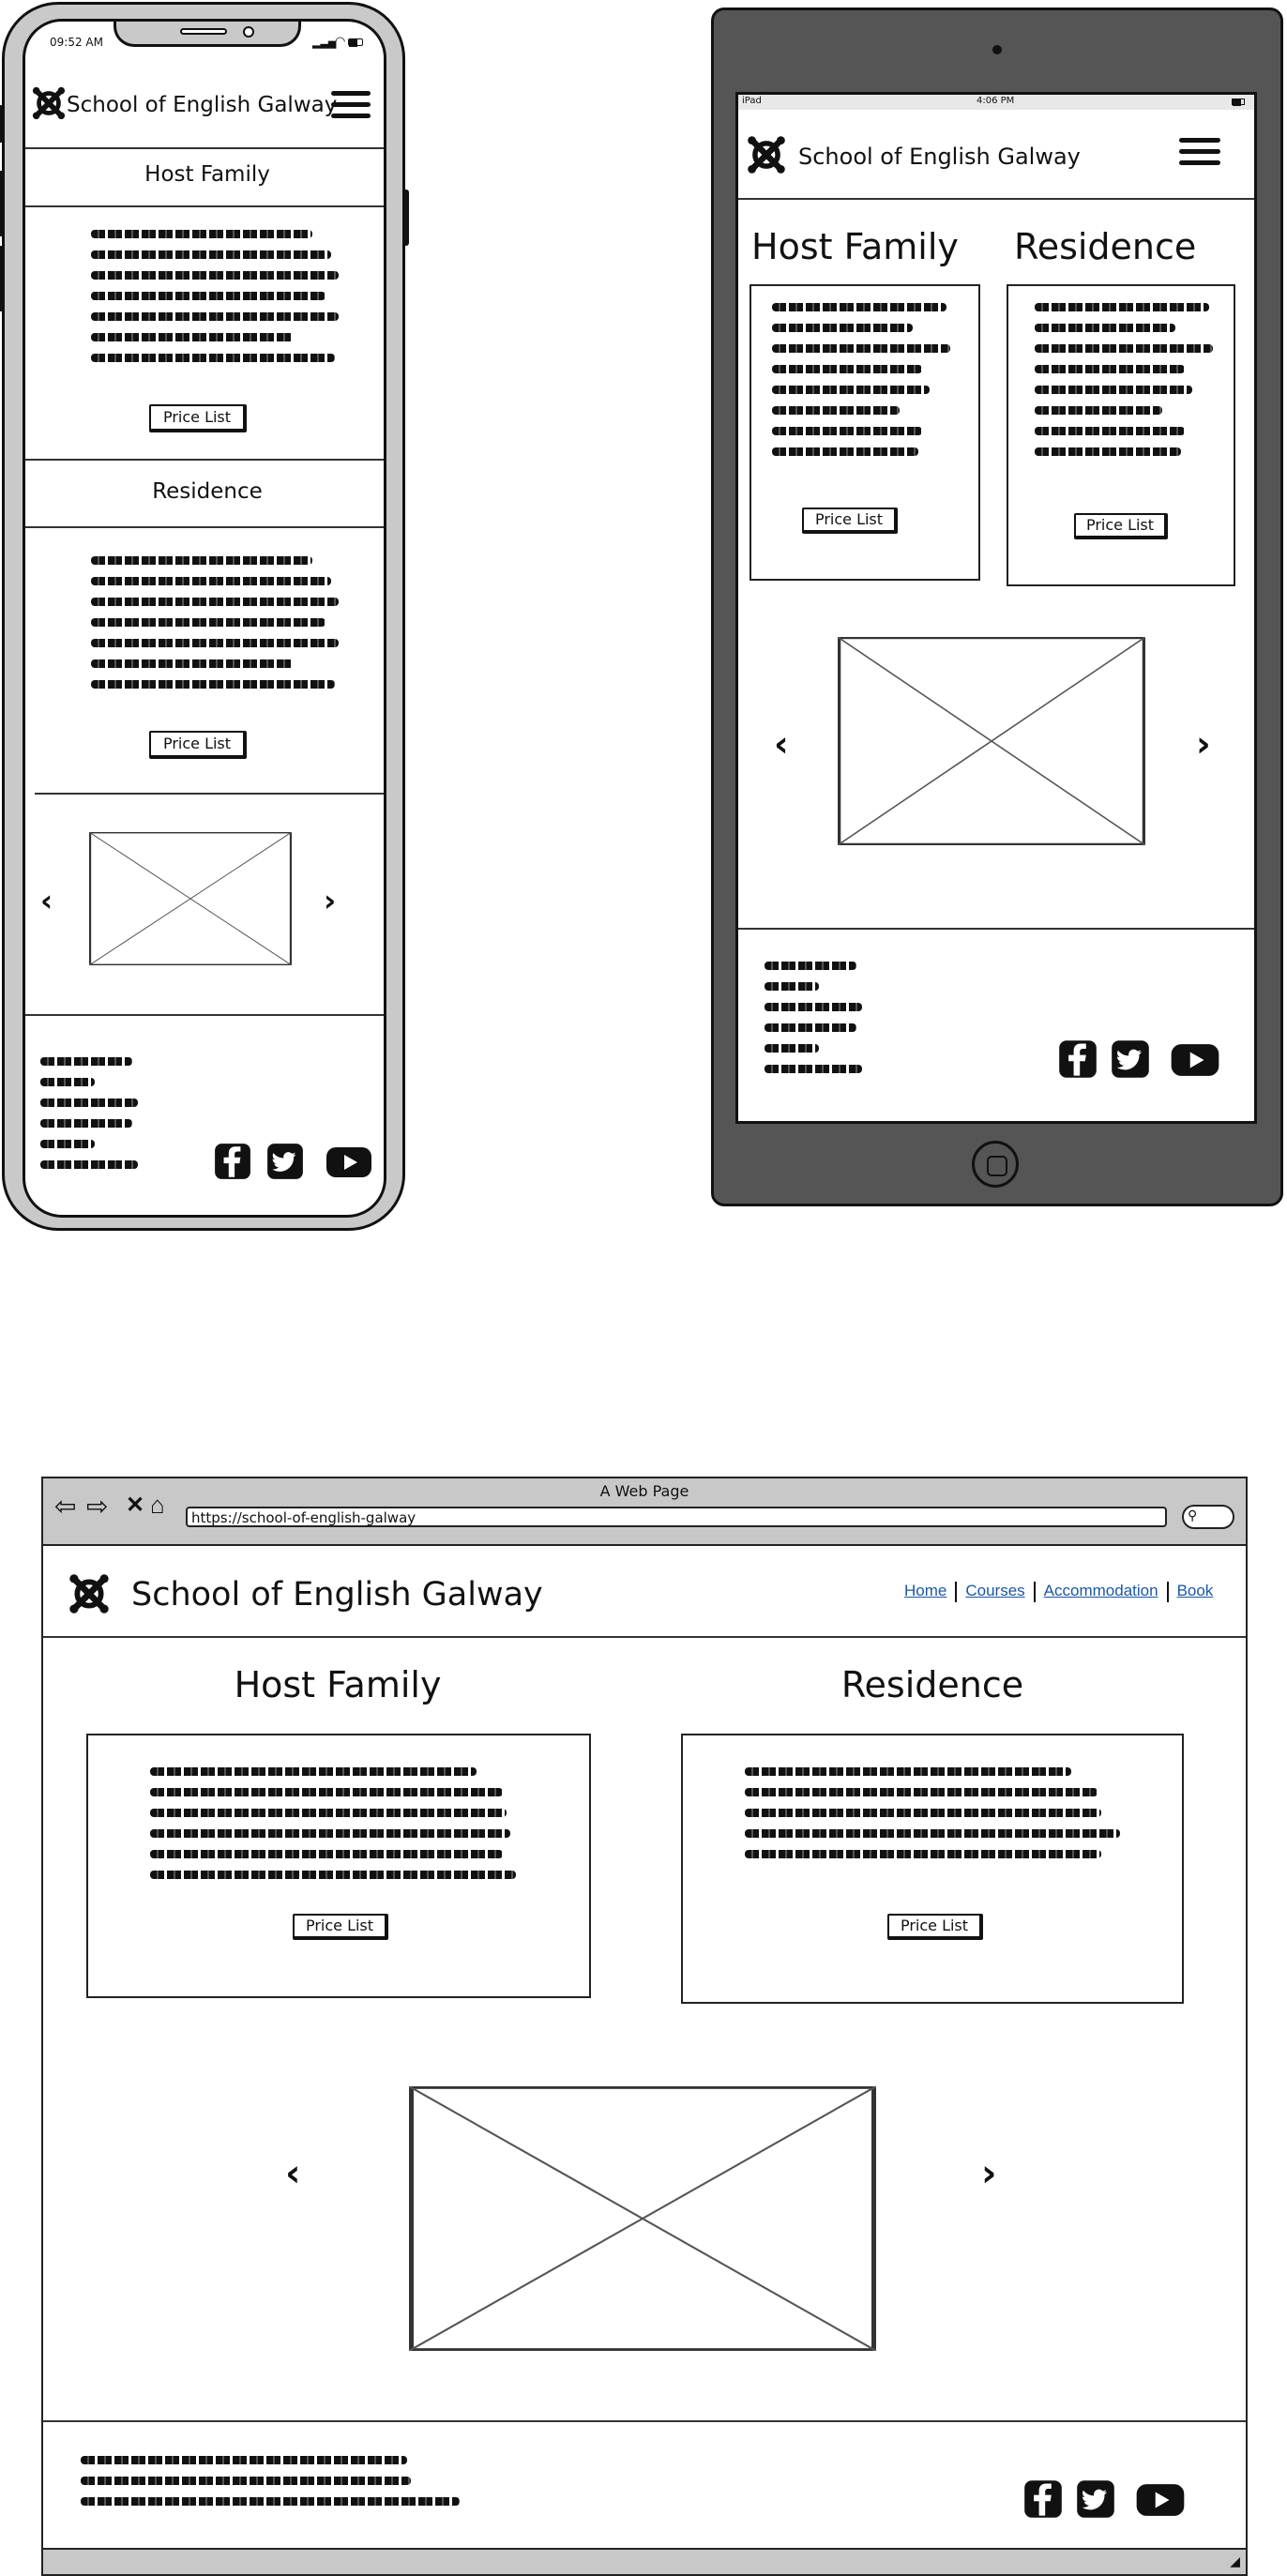 This screenshot has width=1287, height=2576. What do you see at coordinates (303, 1517) in the screenshot?
I see `url-text: https://school-of-english-galway` at bounding box center [303, 1517].